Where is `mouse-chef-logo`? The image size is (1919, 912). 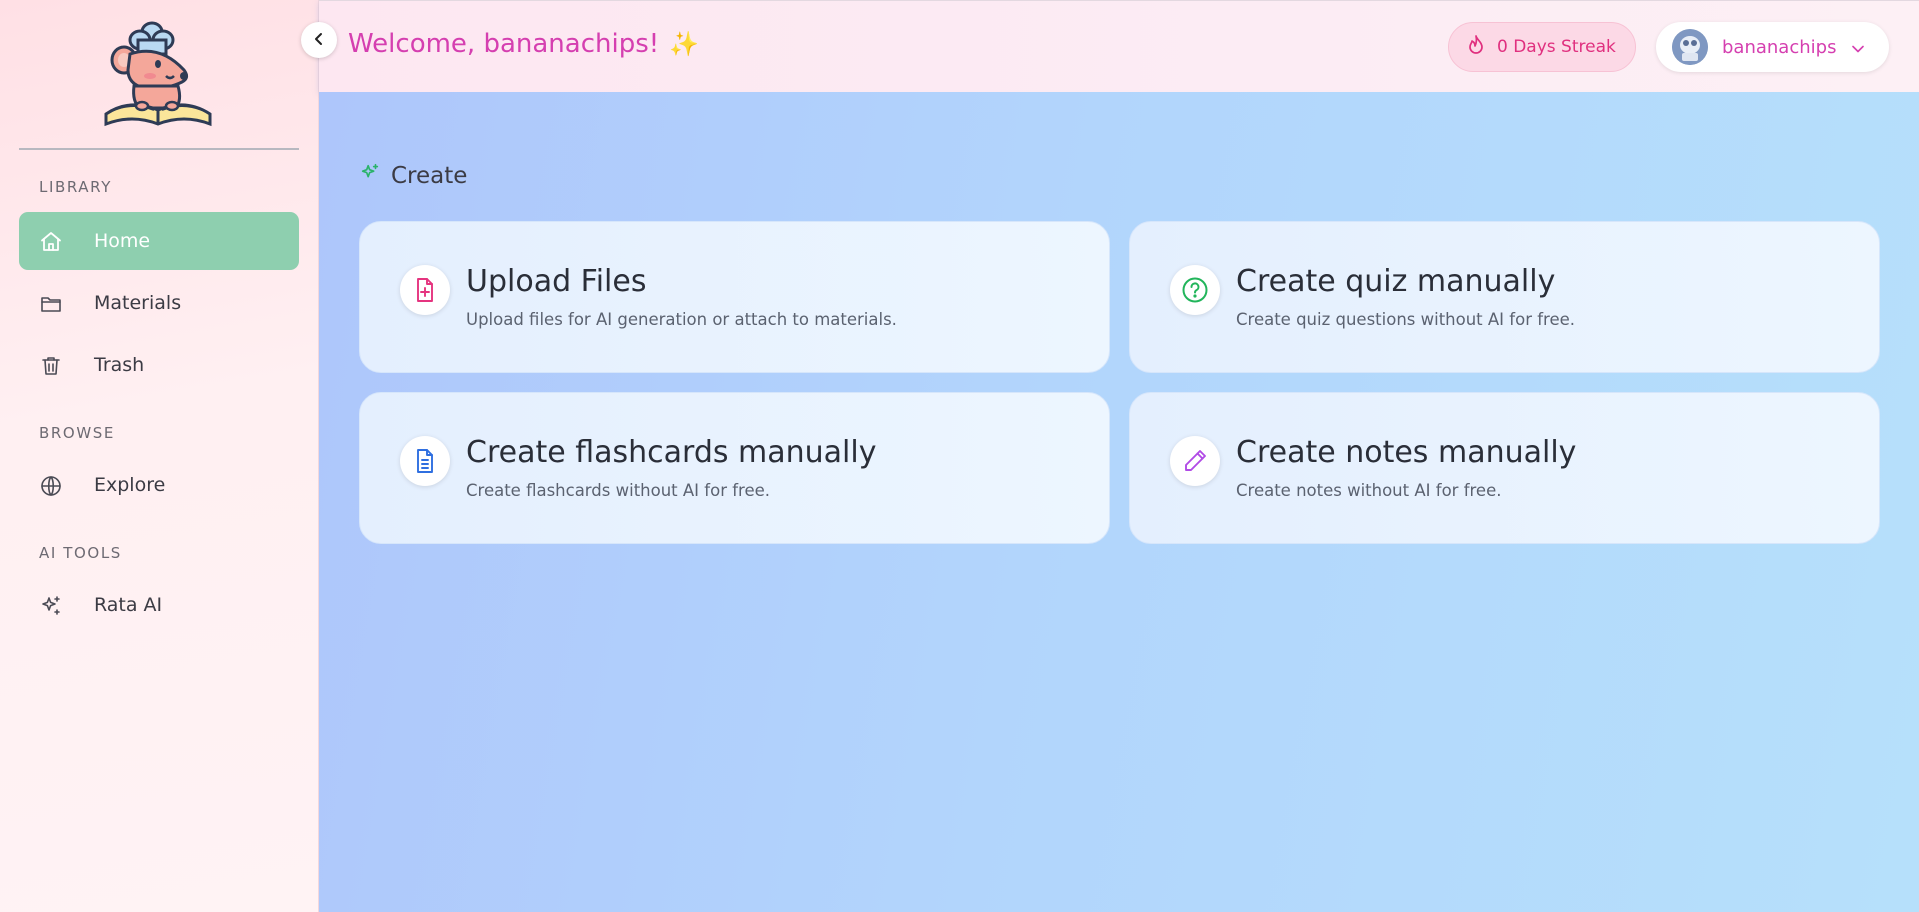
mouse-chef-logo is located at coordinates (158, 73).